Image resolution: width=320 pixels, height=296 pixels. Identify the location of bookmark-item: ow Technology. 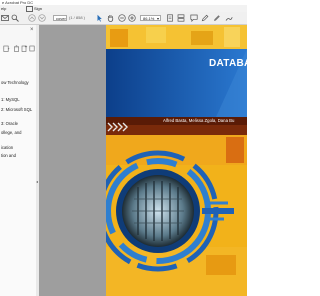
(15, 82).